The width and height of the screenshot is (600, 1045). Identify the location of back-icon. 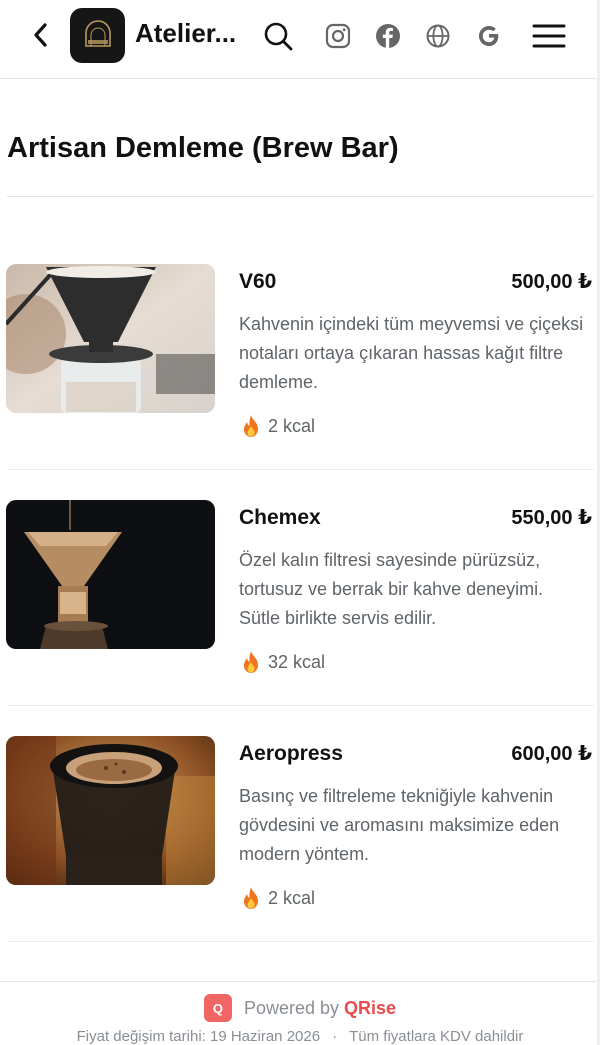
(40, 35).